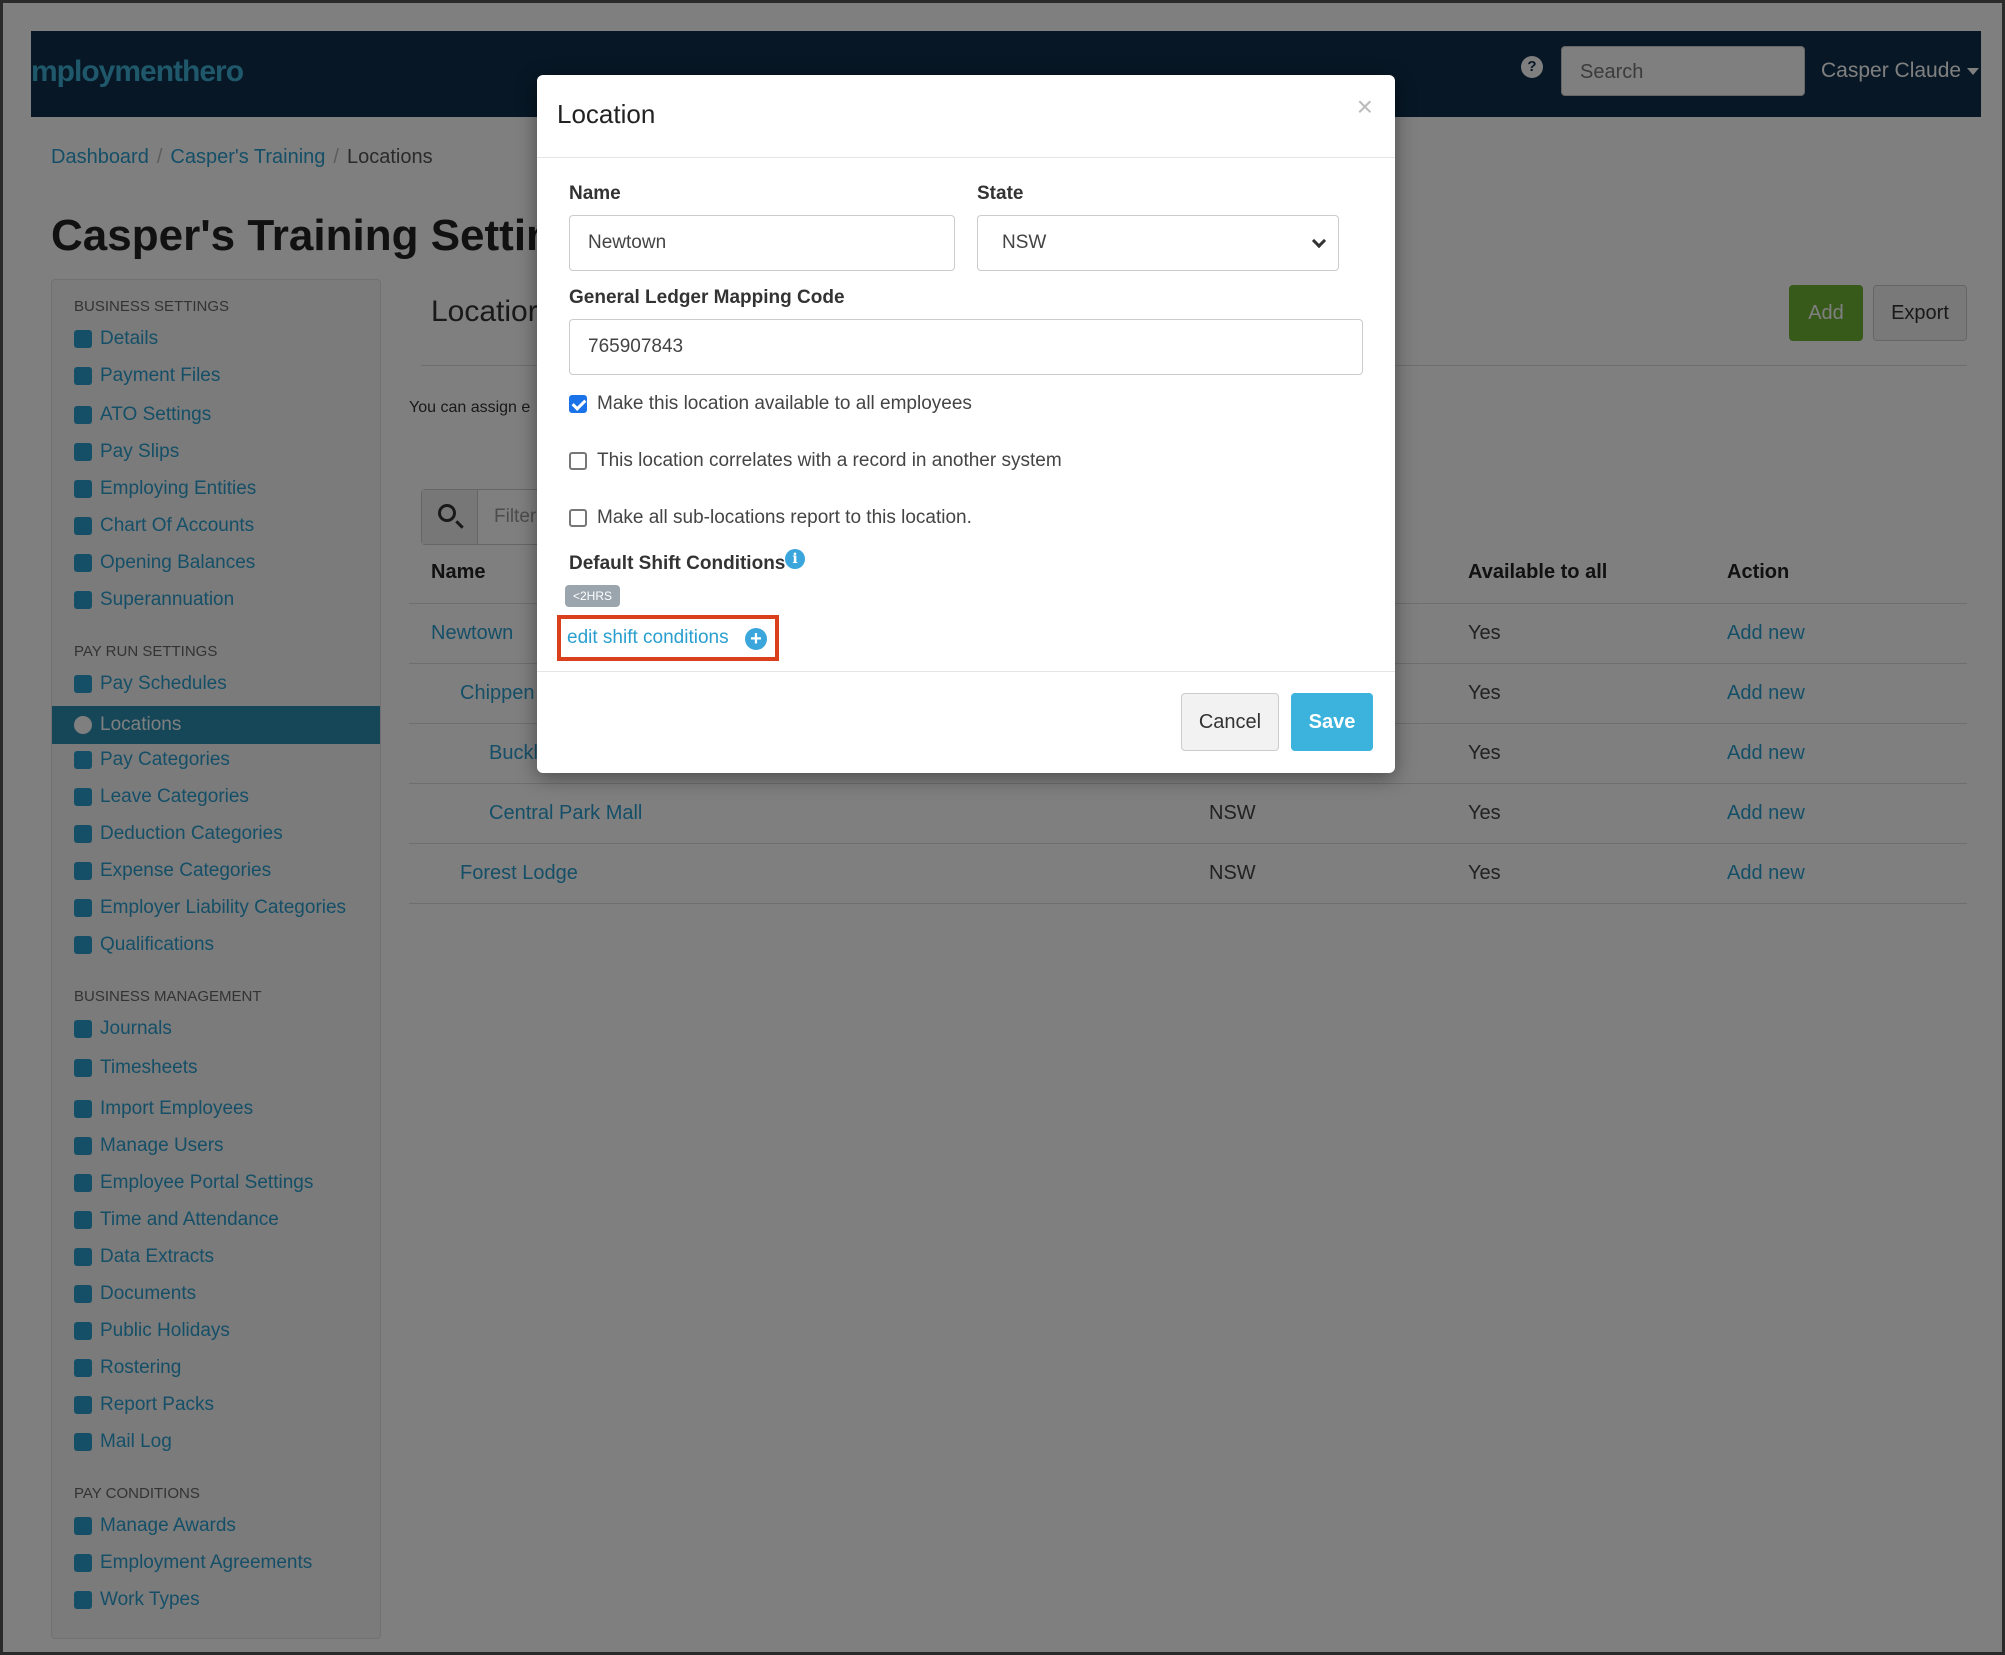  What do you see at coordinates (1158, 243) in the screenshot?
I see `state-select: NSW` at bounding box center [1158, 243].